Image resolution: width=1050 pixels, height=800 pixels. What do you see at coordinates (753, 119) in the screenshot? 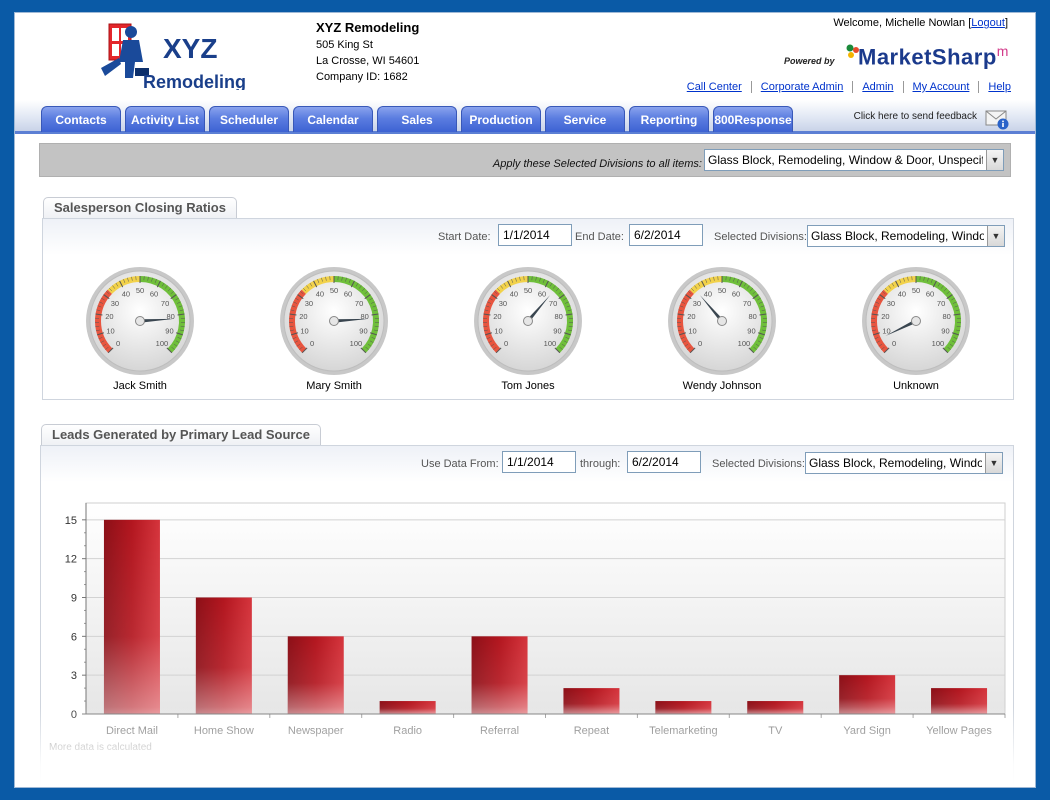
I see `tab-800response: 800Response` at bounding box center [753, 119].